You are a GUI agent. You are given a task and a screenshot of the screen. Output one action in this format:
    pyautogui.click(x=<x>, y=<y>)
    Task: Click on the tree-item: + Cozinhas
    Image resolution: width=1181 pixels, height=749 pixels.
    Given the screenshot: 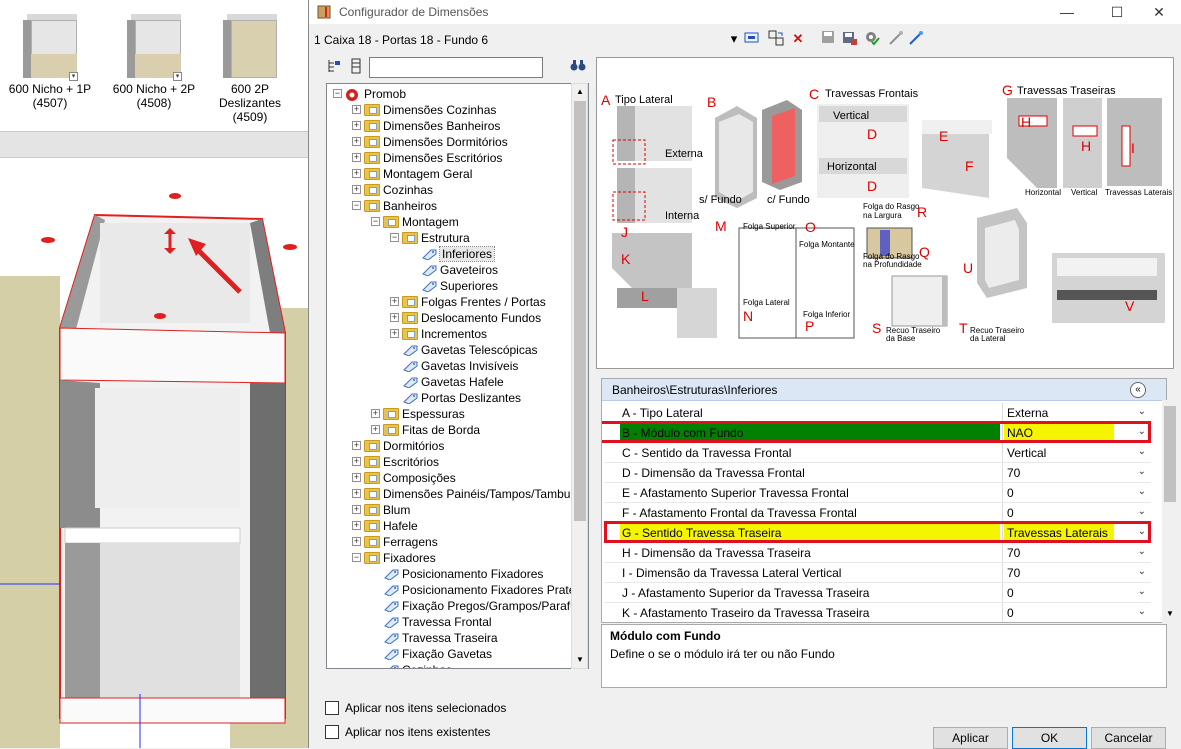 What is the action you would take?
    pyautogui.click(x=392, y=189)
    